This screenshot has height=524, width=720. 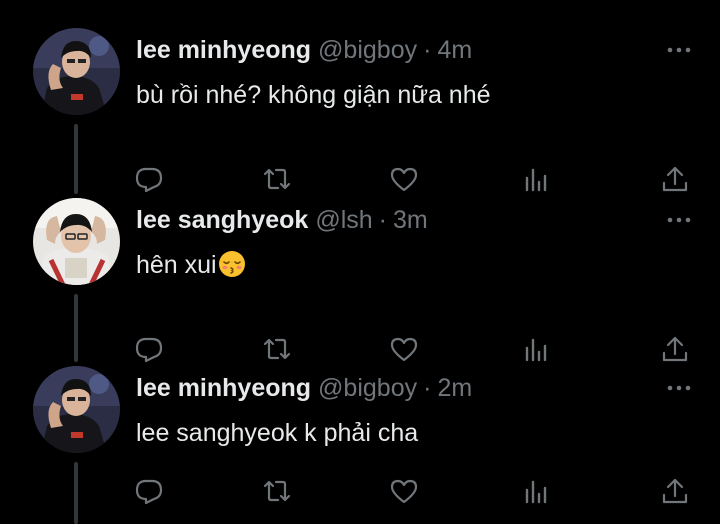 I want to click on tweet-text: lee sanghyeok k phải cha, so click(x=277, y=433).